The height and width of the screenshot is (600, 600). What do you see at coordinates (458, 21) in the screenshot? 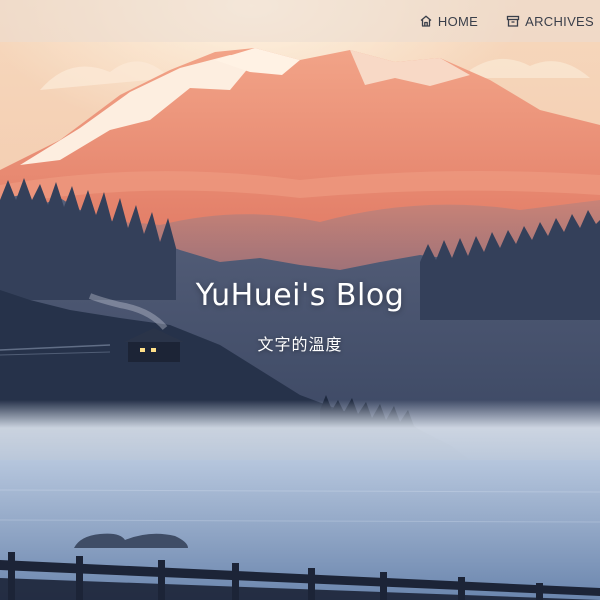
I see `nav-home-label: HOME` at bounding box center [458, 21].